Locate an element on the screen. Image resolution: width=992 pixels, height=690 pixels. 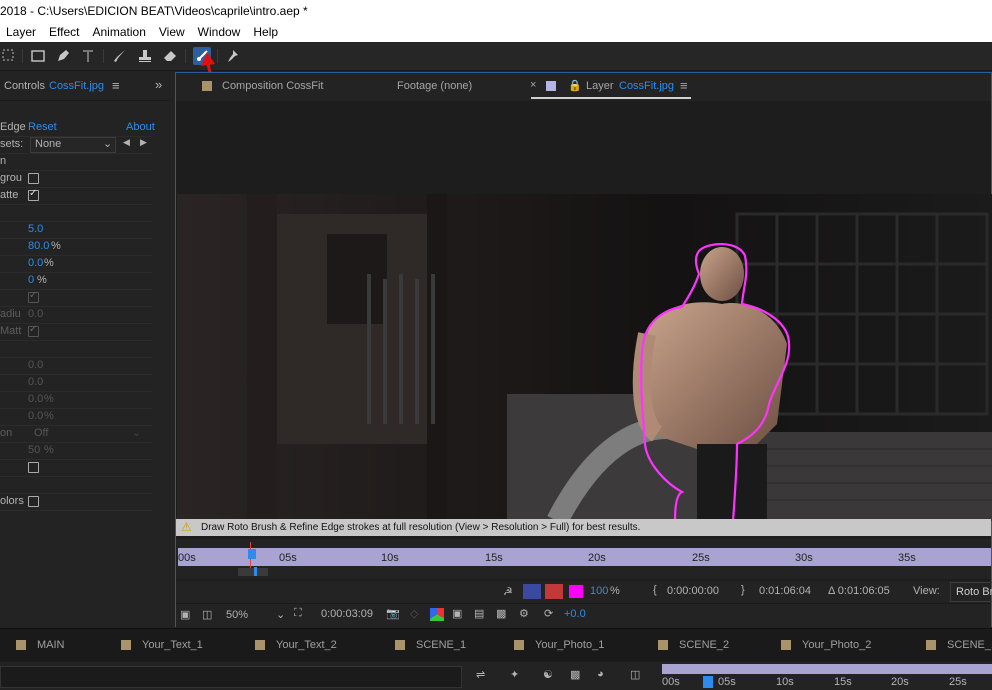
rectangle-tool-icon is located at coordinates (38, 56).